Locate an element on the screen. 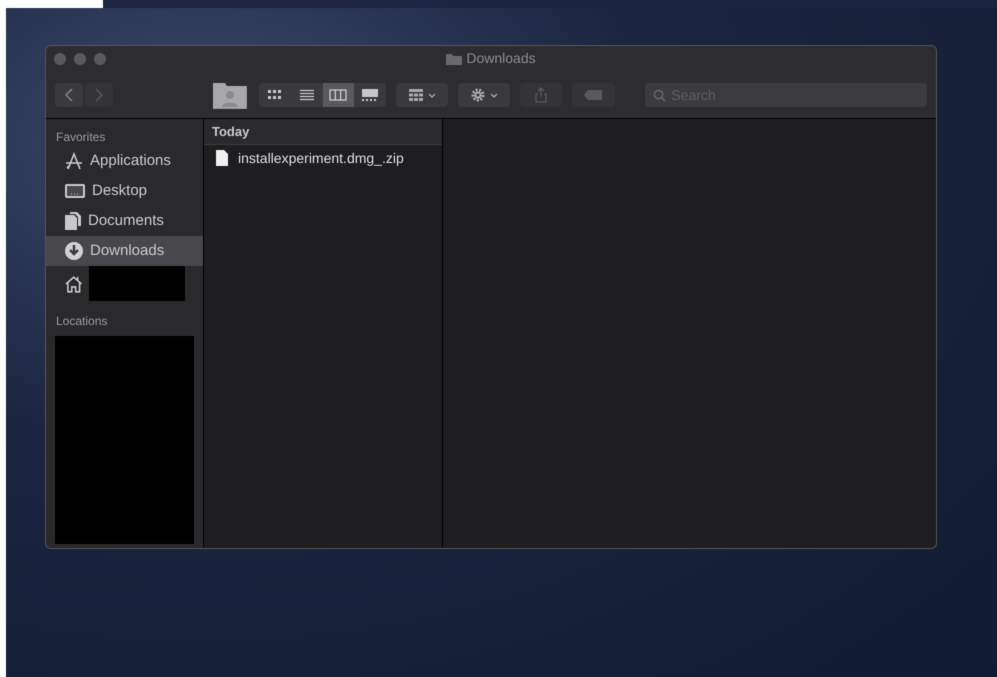 The image size is (997, 677). file-row: installexperiment.dmg_.zip is located at coordinates (323, 158).